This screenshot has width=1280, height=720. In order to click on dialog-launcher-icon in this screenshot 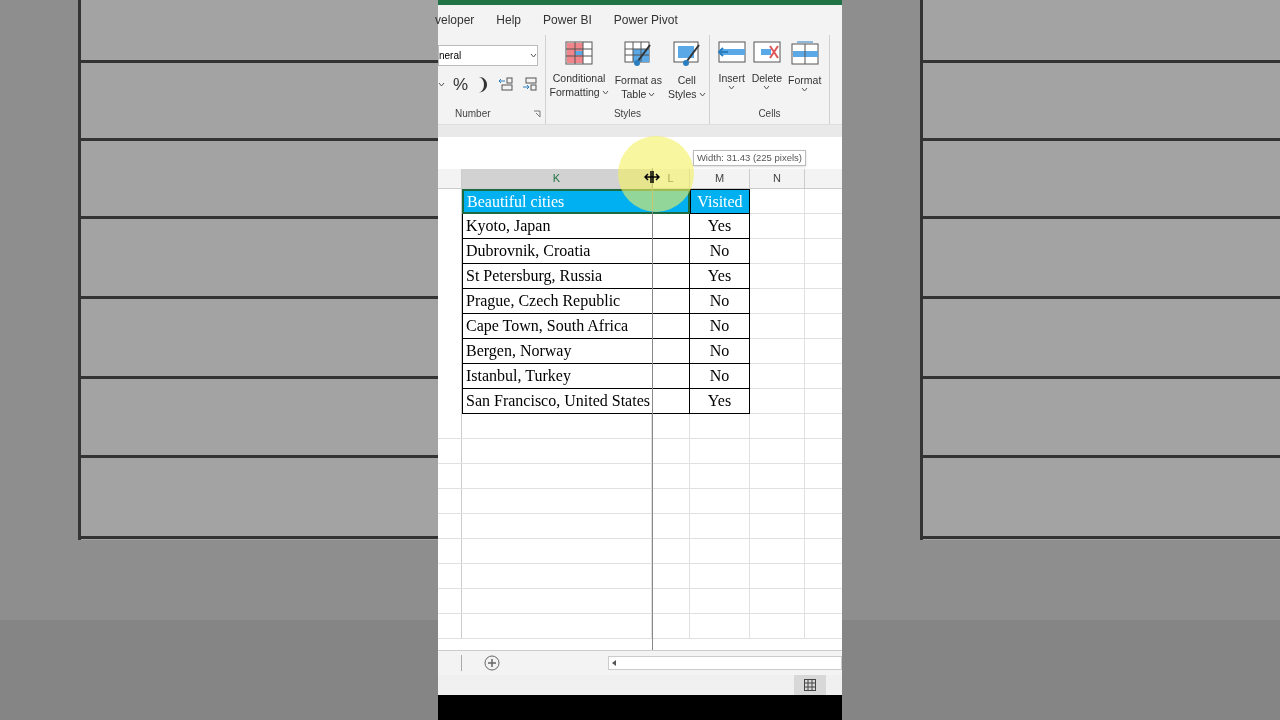, I will do `click(537, 113)`.